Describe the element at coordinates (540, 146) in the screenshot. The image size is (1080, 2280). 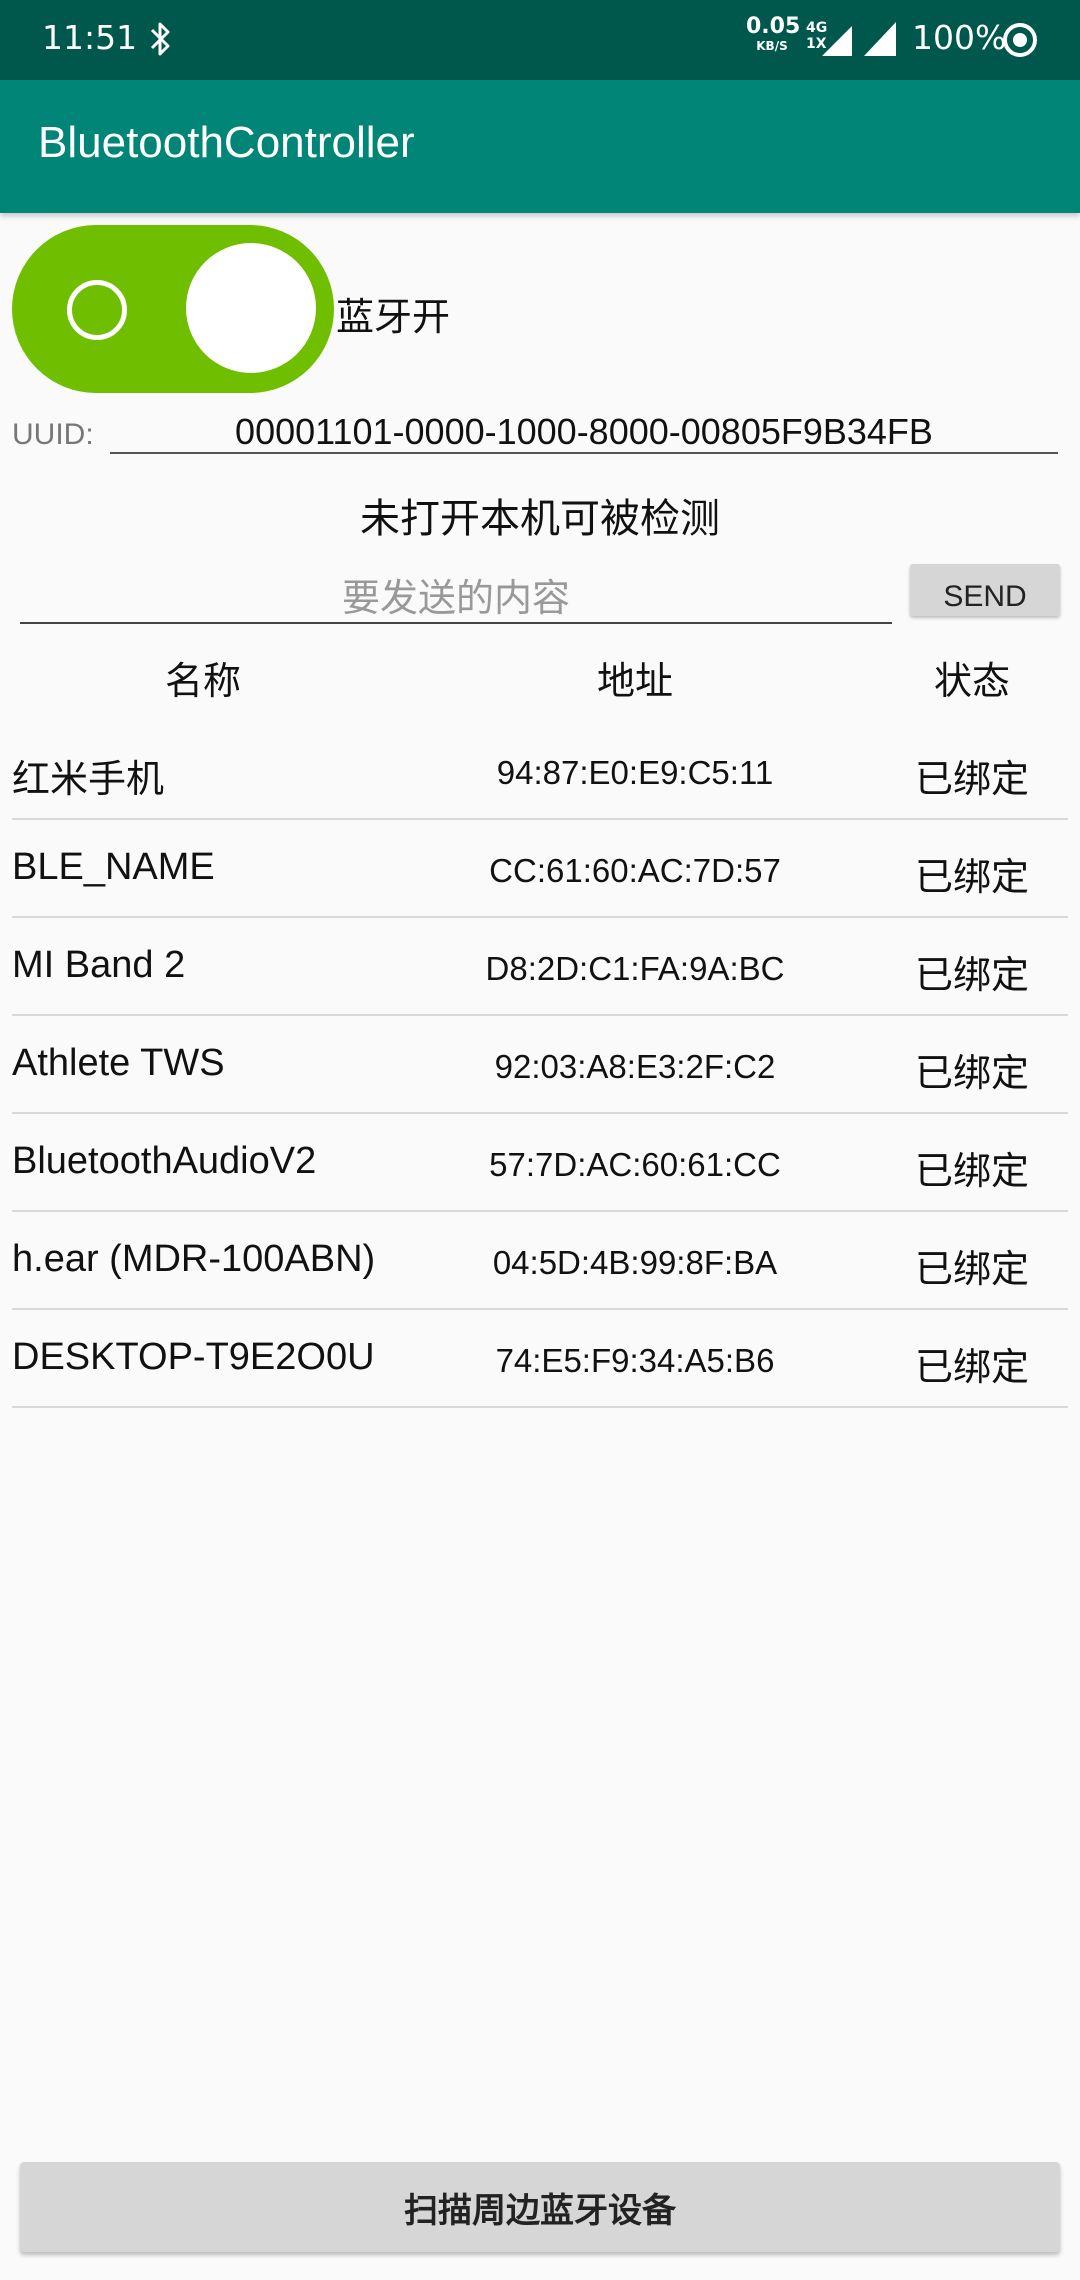
I see `app-bar: BluetoothController` at that location.